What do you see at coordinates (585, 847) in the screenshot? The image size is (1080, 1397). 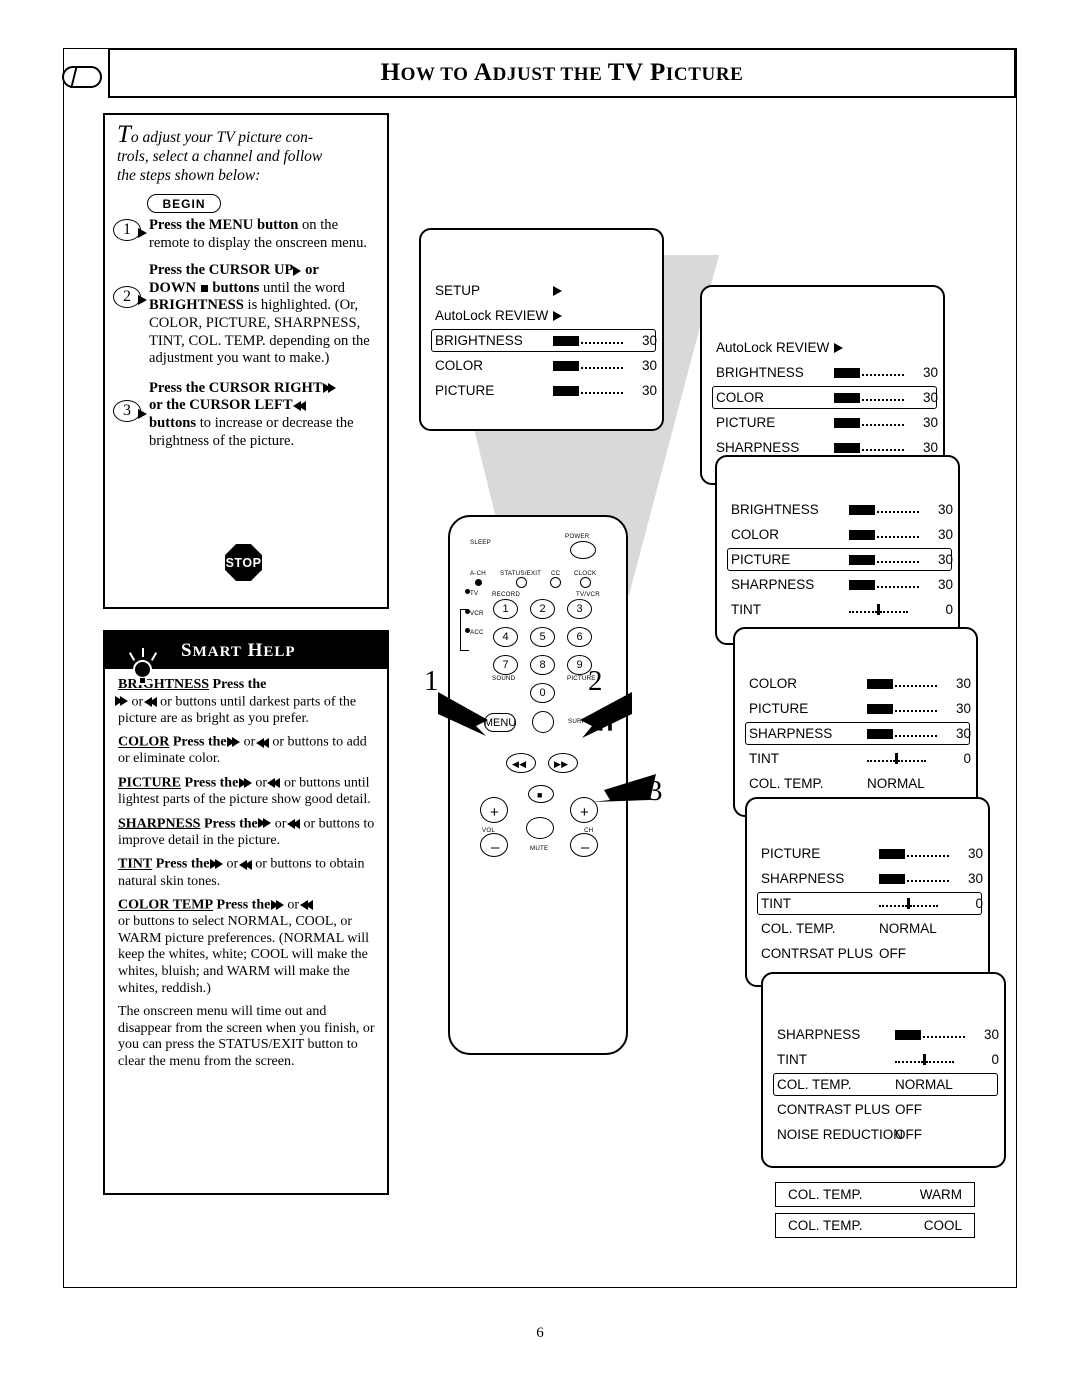 I see `minus-icon-ch: –` at bounding box center [585, 847].